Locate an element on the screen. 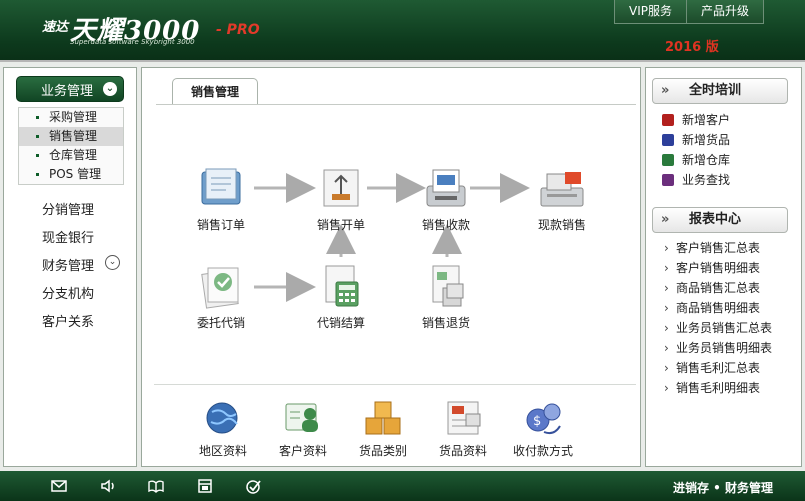 The width and height of the screenshot is (805, 501). product-category-label: 货品类别 is located at coordinates (382, 451).